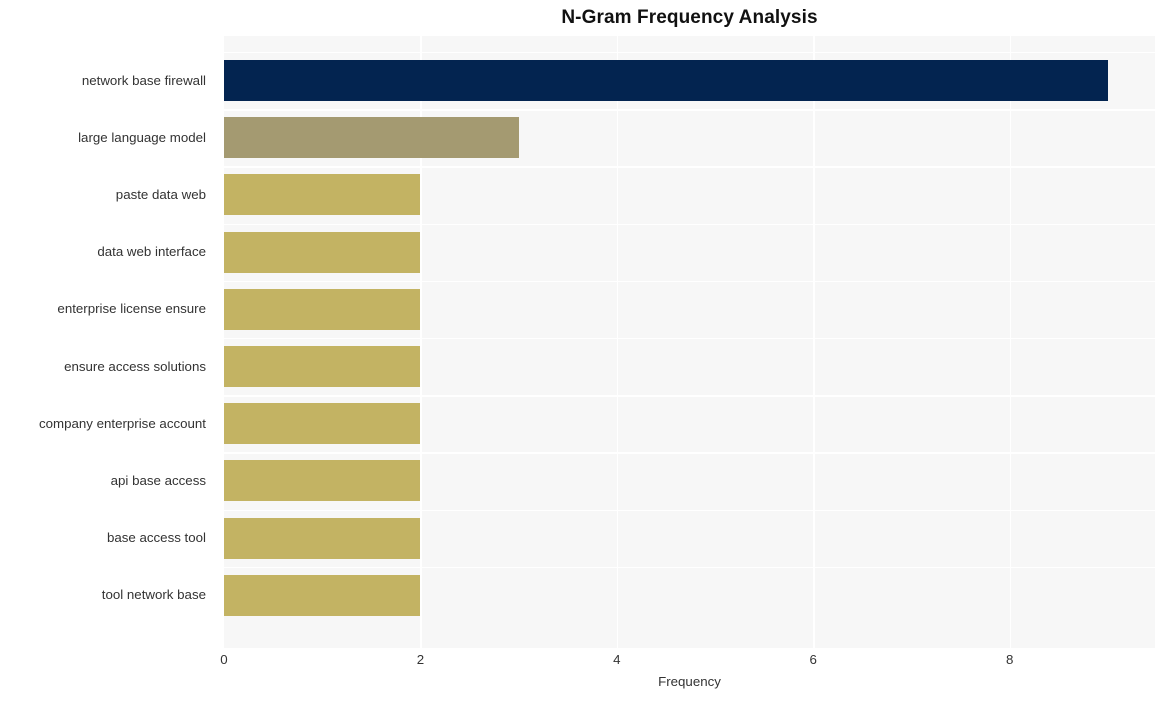 The image size is (1163, 701). What do you see at coordinates (153, 595) in the screenshot?
I see `y-axis-tick-label: tool network base` at bounding box center [153, 595].